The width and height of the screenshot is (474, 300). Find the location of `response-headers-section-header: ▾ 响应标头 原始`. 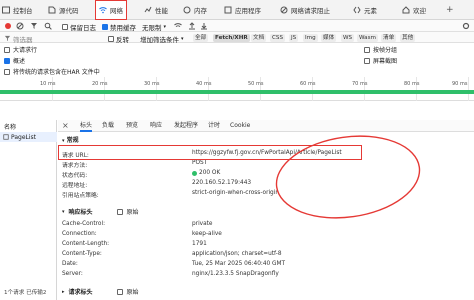

response-headers-section-header: ▾ 响应标头 原始 is located at coordinates (100, 211).